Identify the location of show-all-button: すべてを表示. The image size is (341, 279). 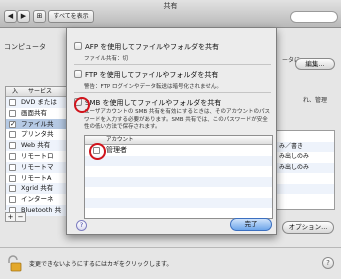
(71, 16).